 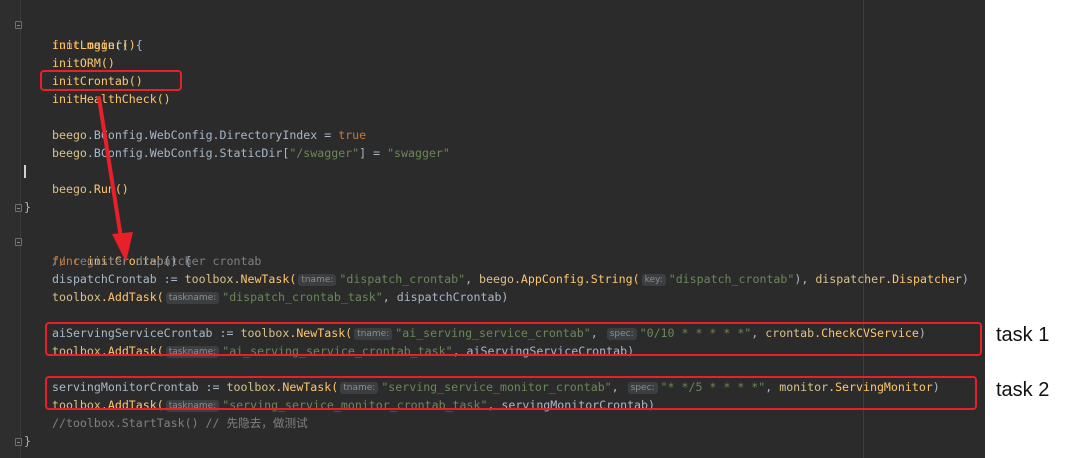 I want to click on arrow-head, so click(x=122, y=247).